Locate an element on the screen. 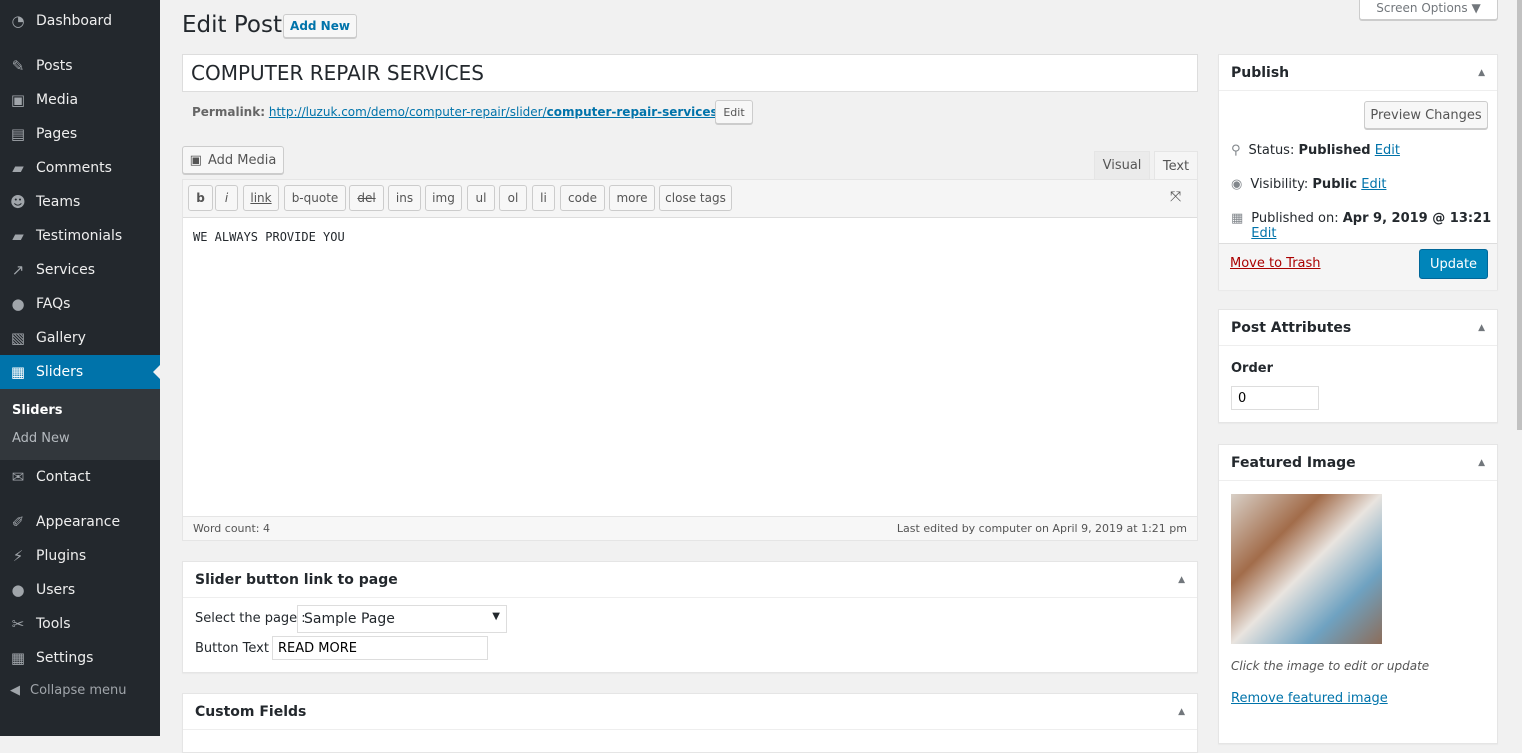 Image resolution: width=1522 pixels, height=753 pixels. sidebar-item-tools: ✂ Tools is located at coordinates (80, 624).